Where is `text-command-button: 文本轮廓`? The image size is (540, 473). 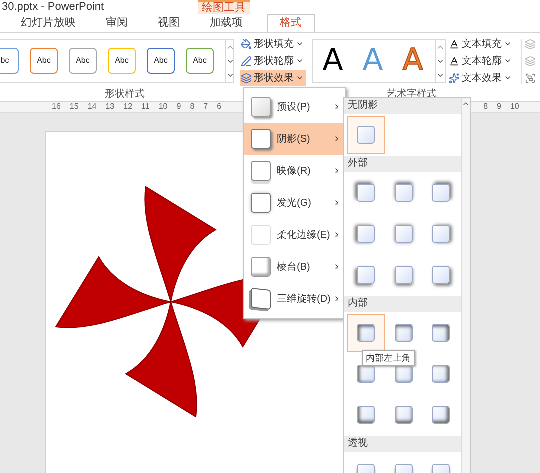 text-command-button: 文本轮廓 is located at coordinates (483, 61).